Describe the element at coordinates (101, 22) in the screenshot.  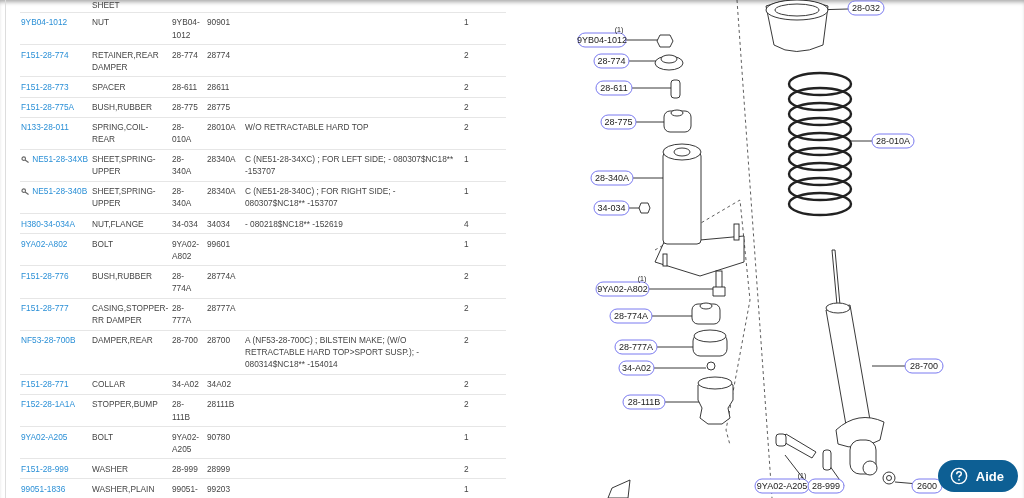
I see `part-name: NUT` at that location.